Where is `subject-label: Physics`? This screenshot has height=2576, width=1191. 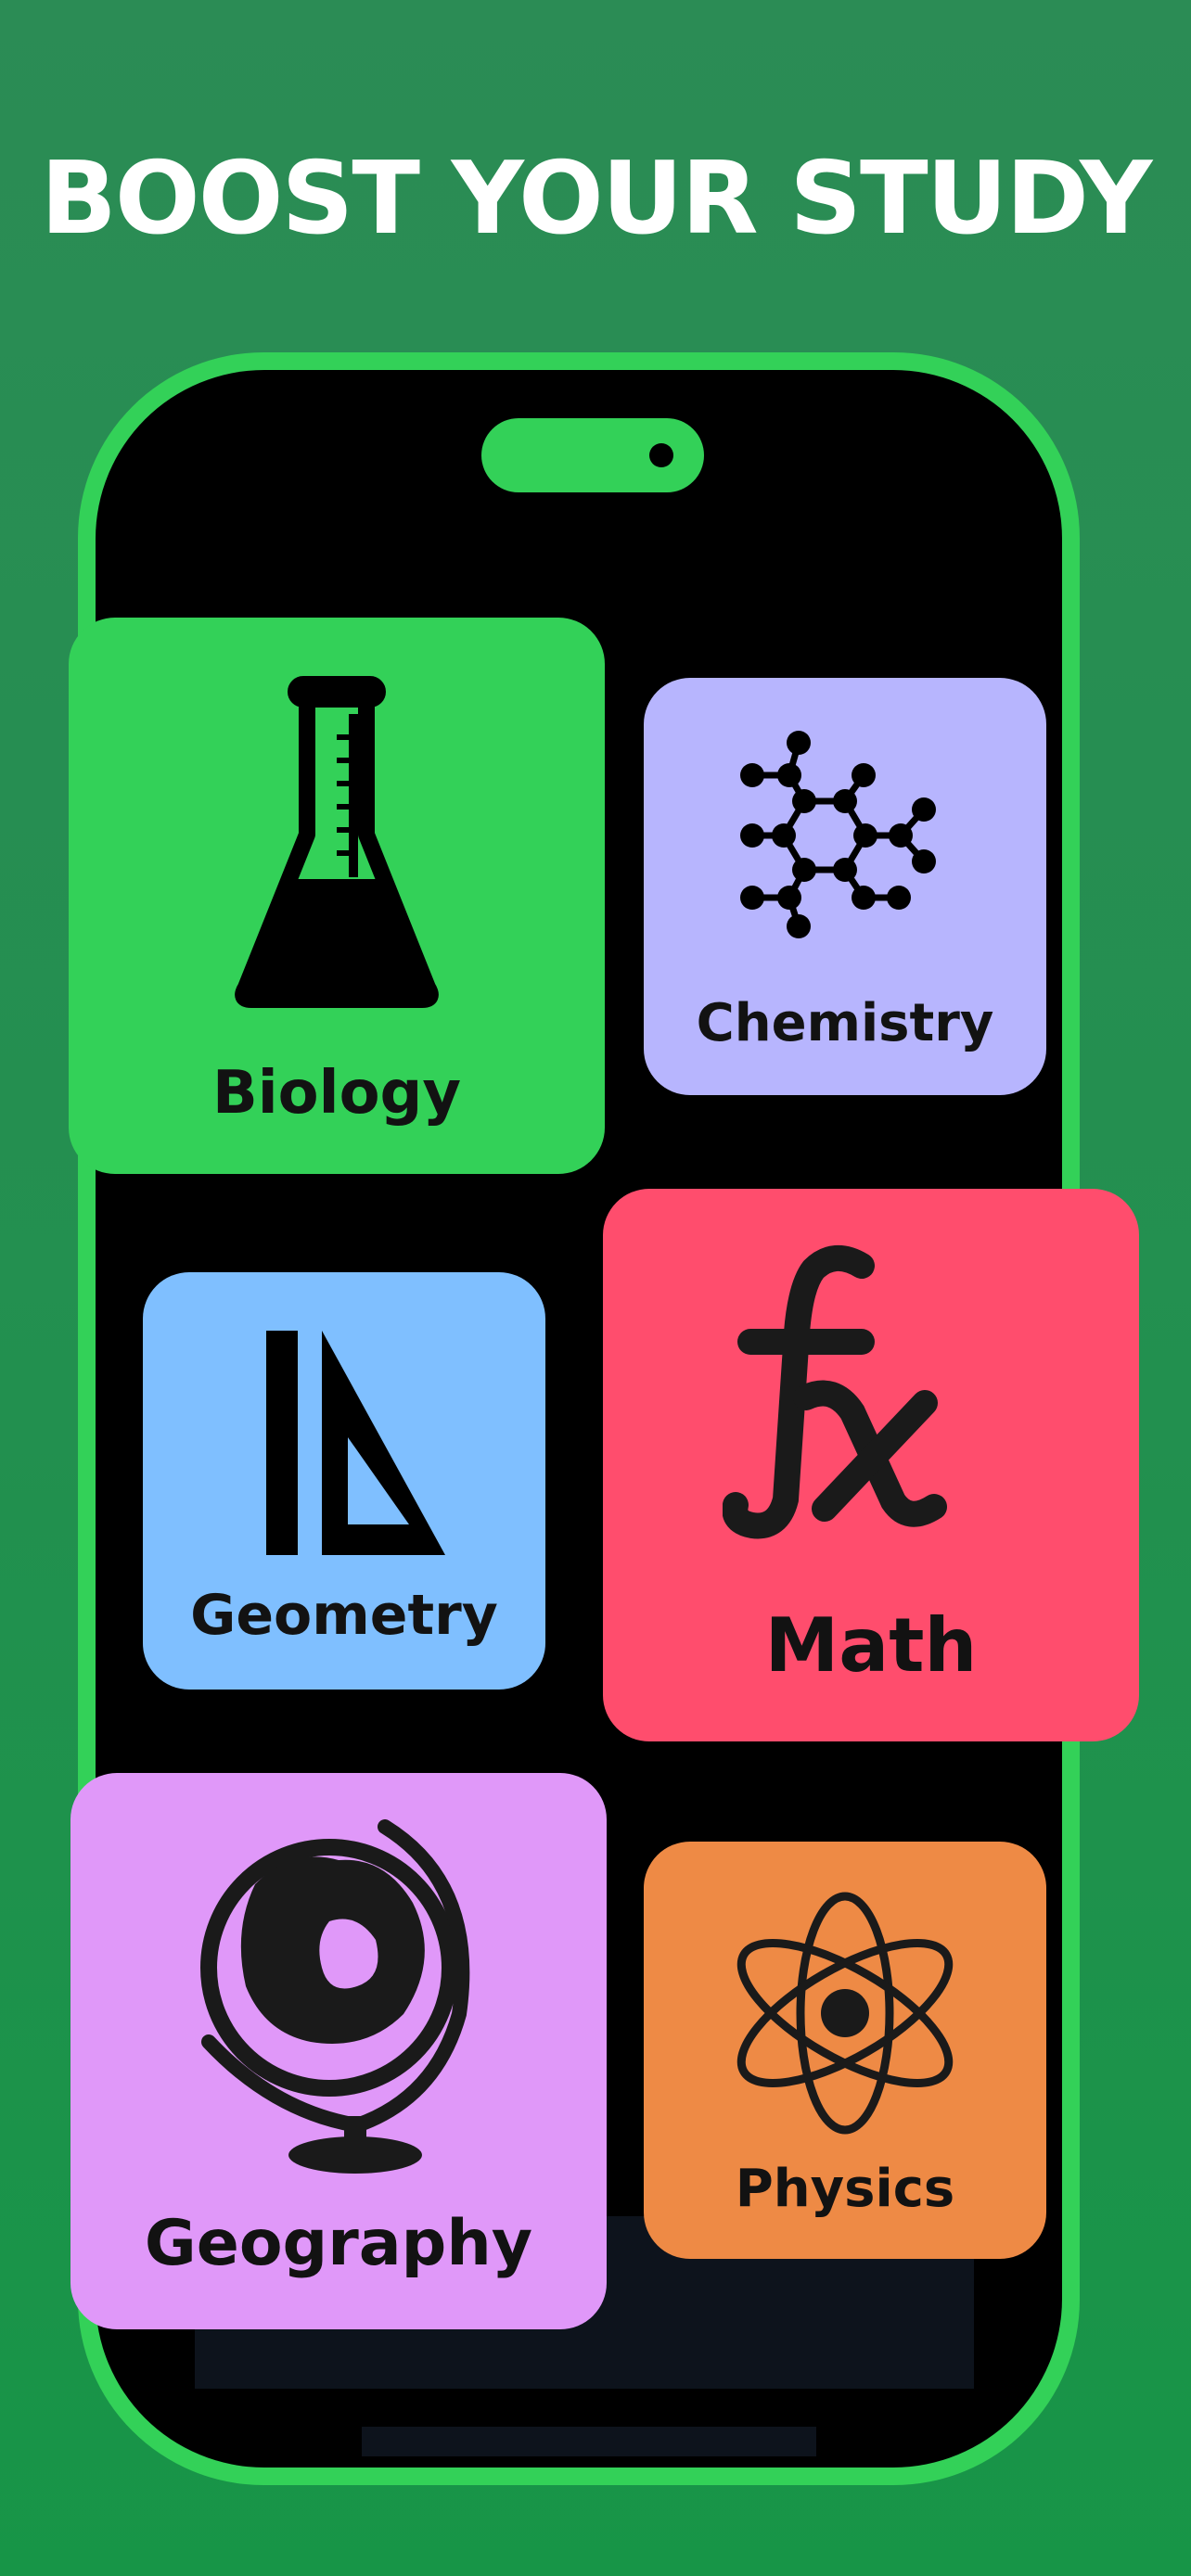
subject-label: Physics is located at coordinates (845, 2189).